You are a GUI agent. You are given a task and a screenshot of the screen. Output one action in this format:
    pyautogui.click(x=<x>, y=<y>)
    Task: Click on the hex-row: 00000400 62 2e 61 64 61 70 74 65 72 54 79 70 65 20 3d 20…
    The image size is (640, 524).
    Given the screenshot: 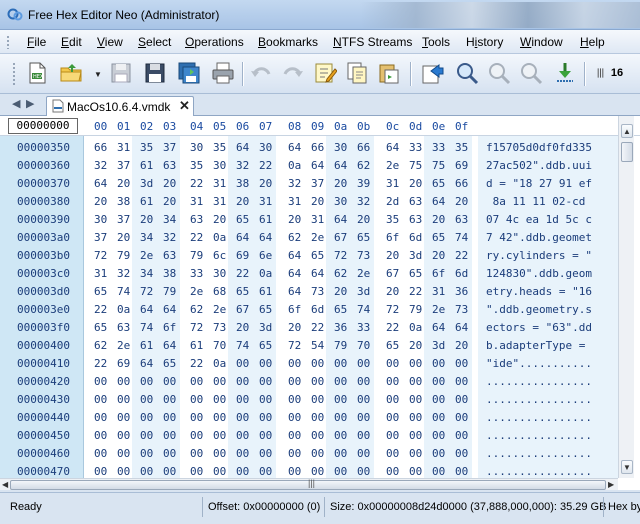 What is the action you would take?
    pyautogui.click(x=320, y=345)
    